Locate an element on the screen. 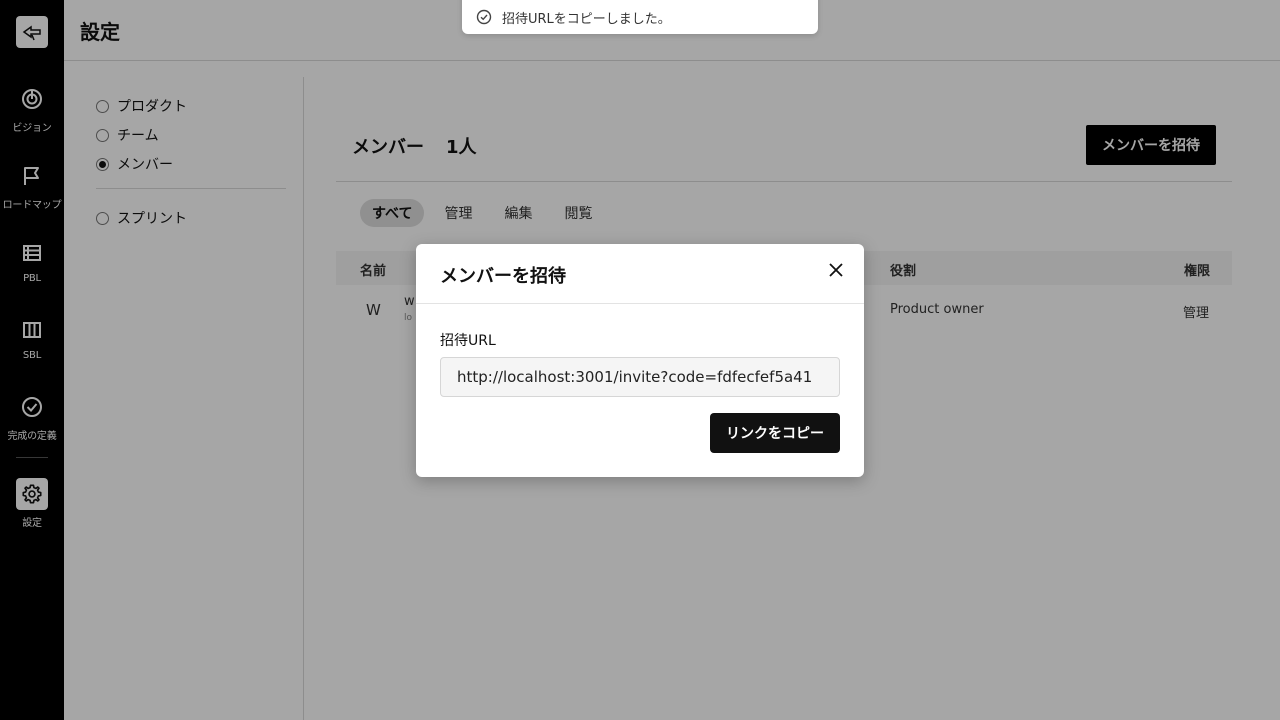 The image size is (1280, 720). copy-link-button: リンクをコピー is located at coordinates (775, 433).